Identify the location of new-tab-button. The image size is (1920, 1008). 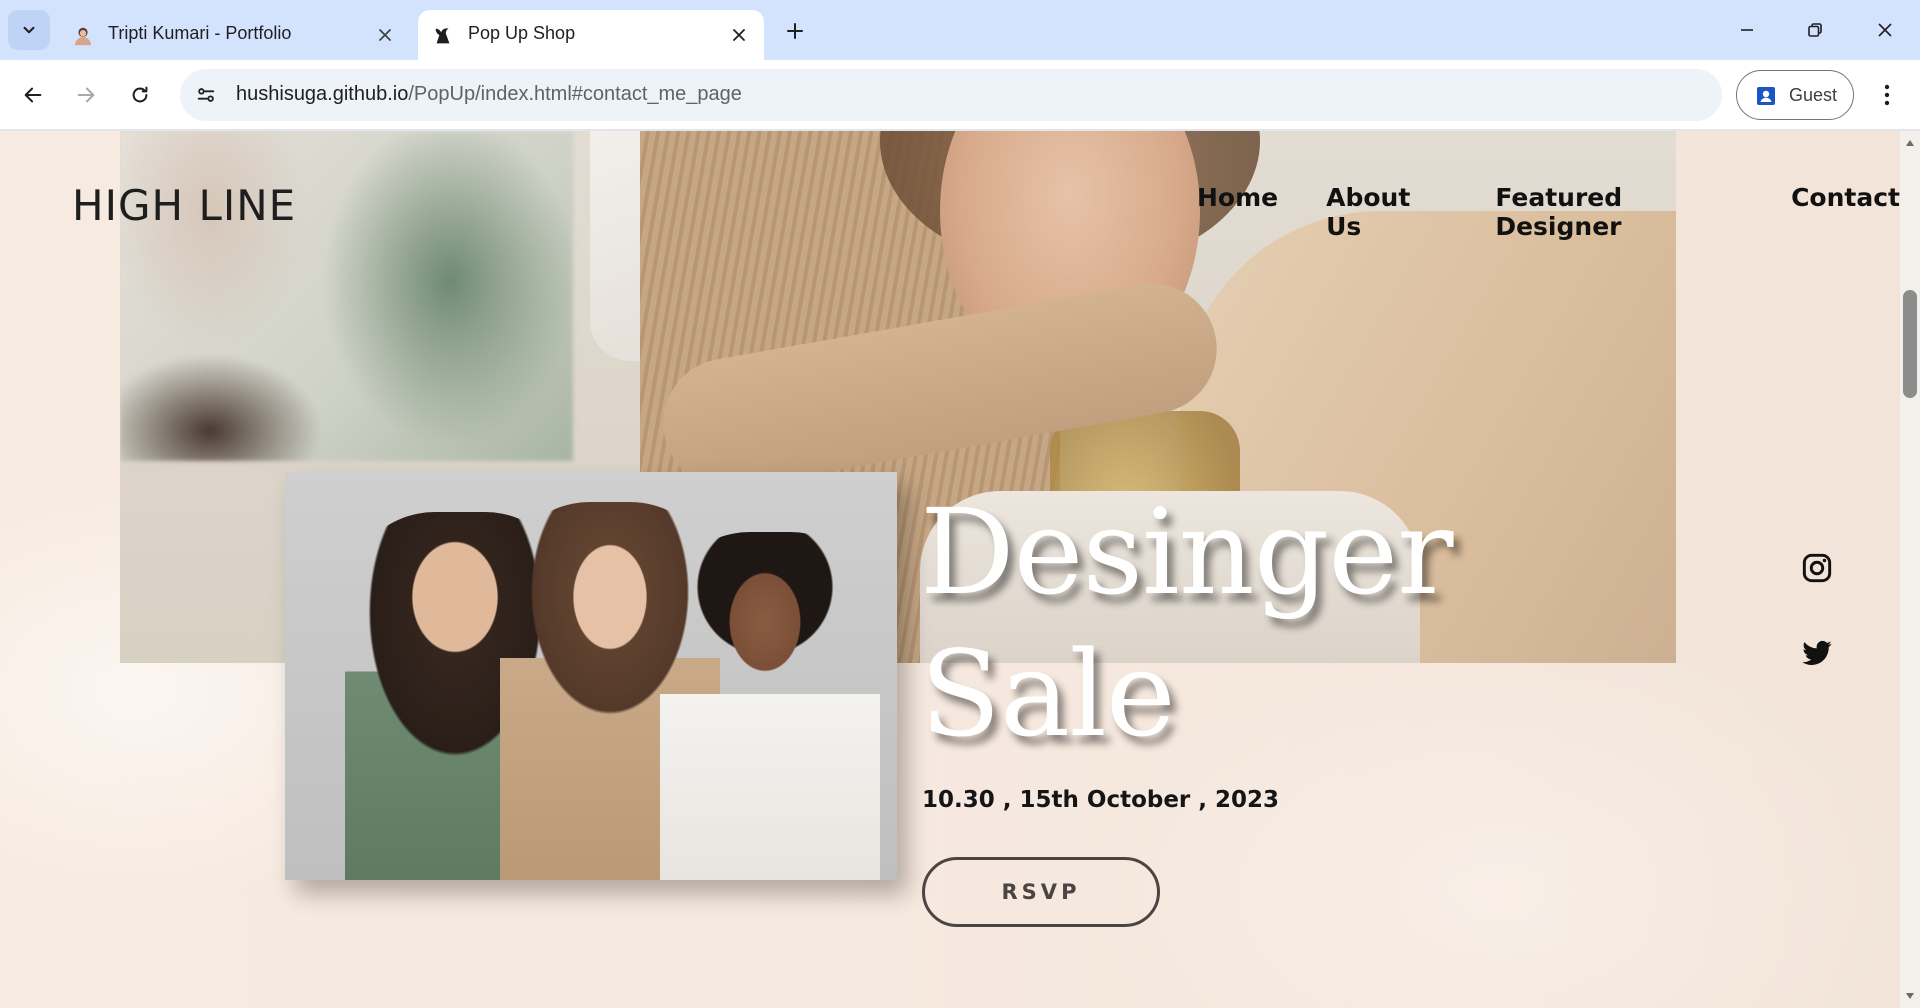
(795, 31).